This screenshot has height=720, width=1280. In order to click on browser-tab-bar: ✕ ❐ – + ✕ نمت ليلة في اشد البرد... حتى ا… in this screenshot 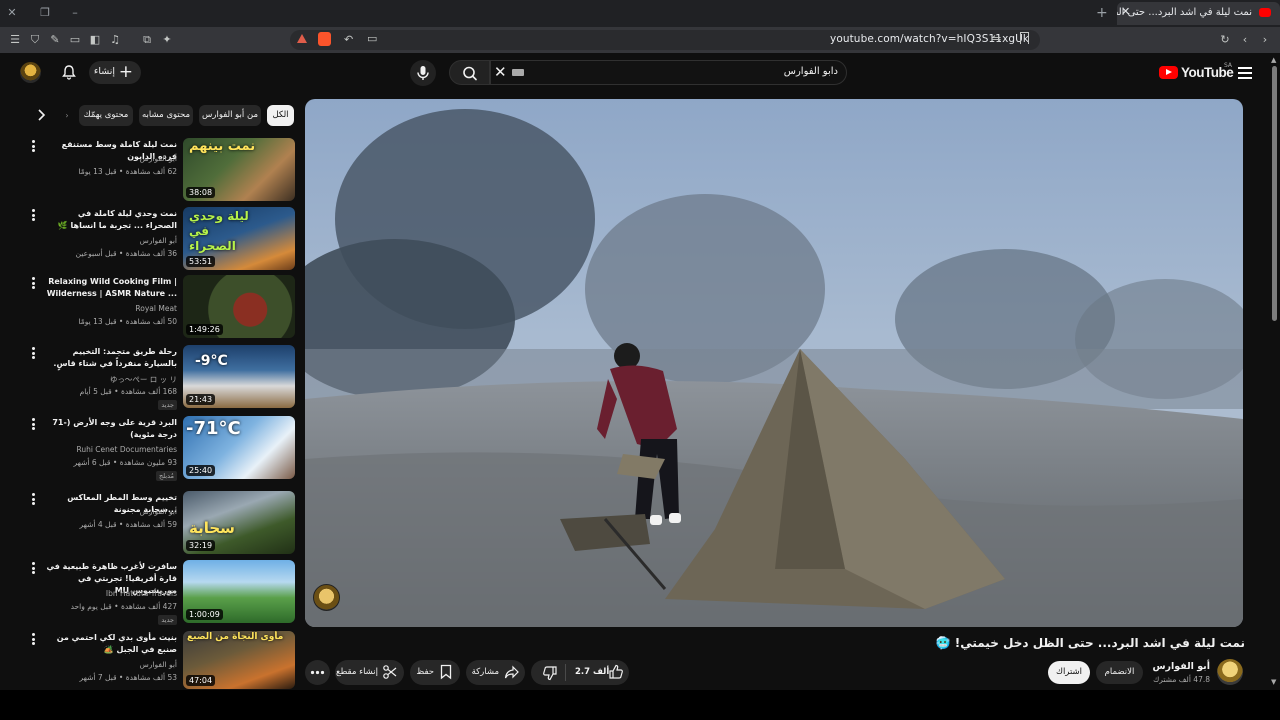, I will do `click(640, 13)`.